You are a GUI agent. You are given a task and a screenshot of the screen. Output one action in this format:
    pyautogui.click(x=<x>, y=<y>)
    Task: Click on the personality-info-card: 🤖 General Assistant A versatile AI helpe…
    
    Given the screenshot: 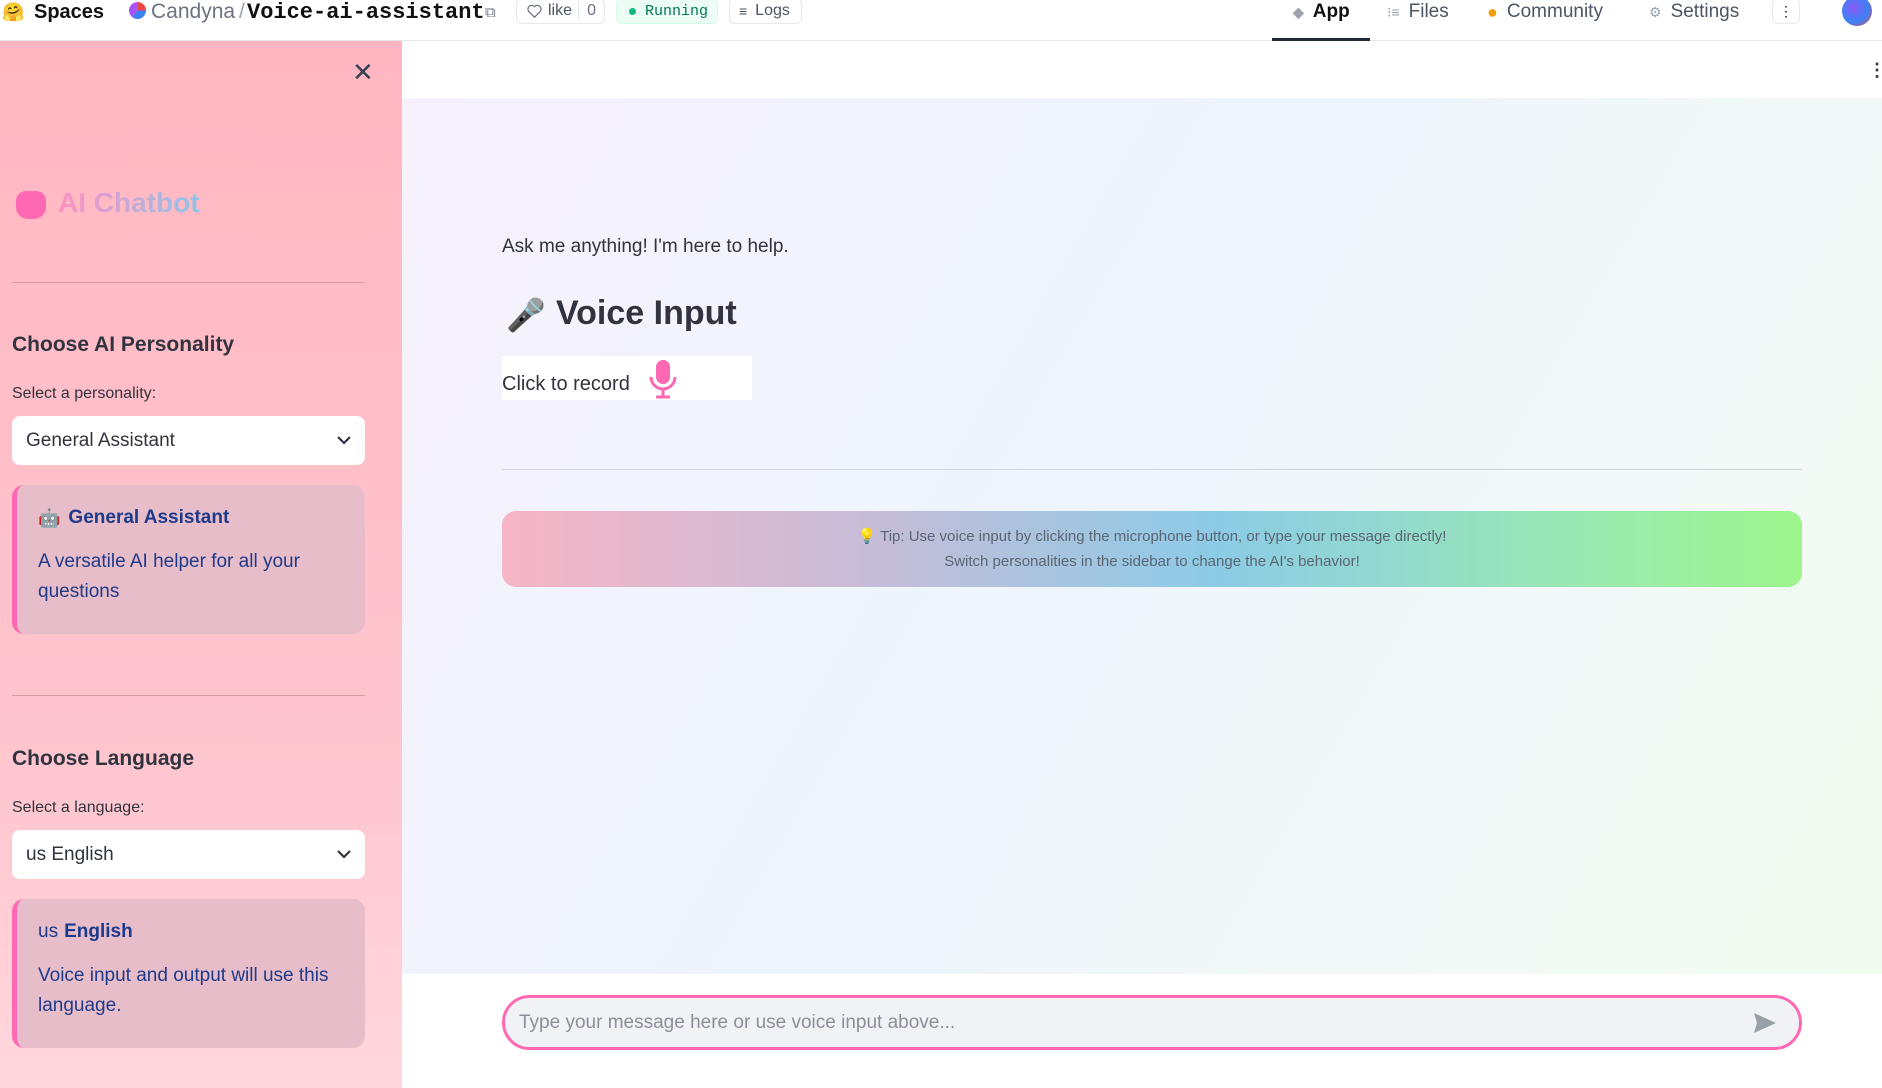 What is the action you would take?
    pyautogui.click(x=188, y=559)
    